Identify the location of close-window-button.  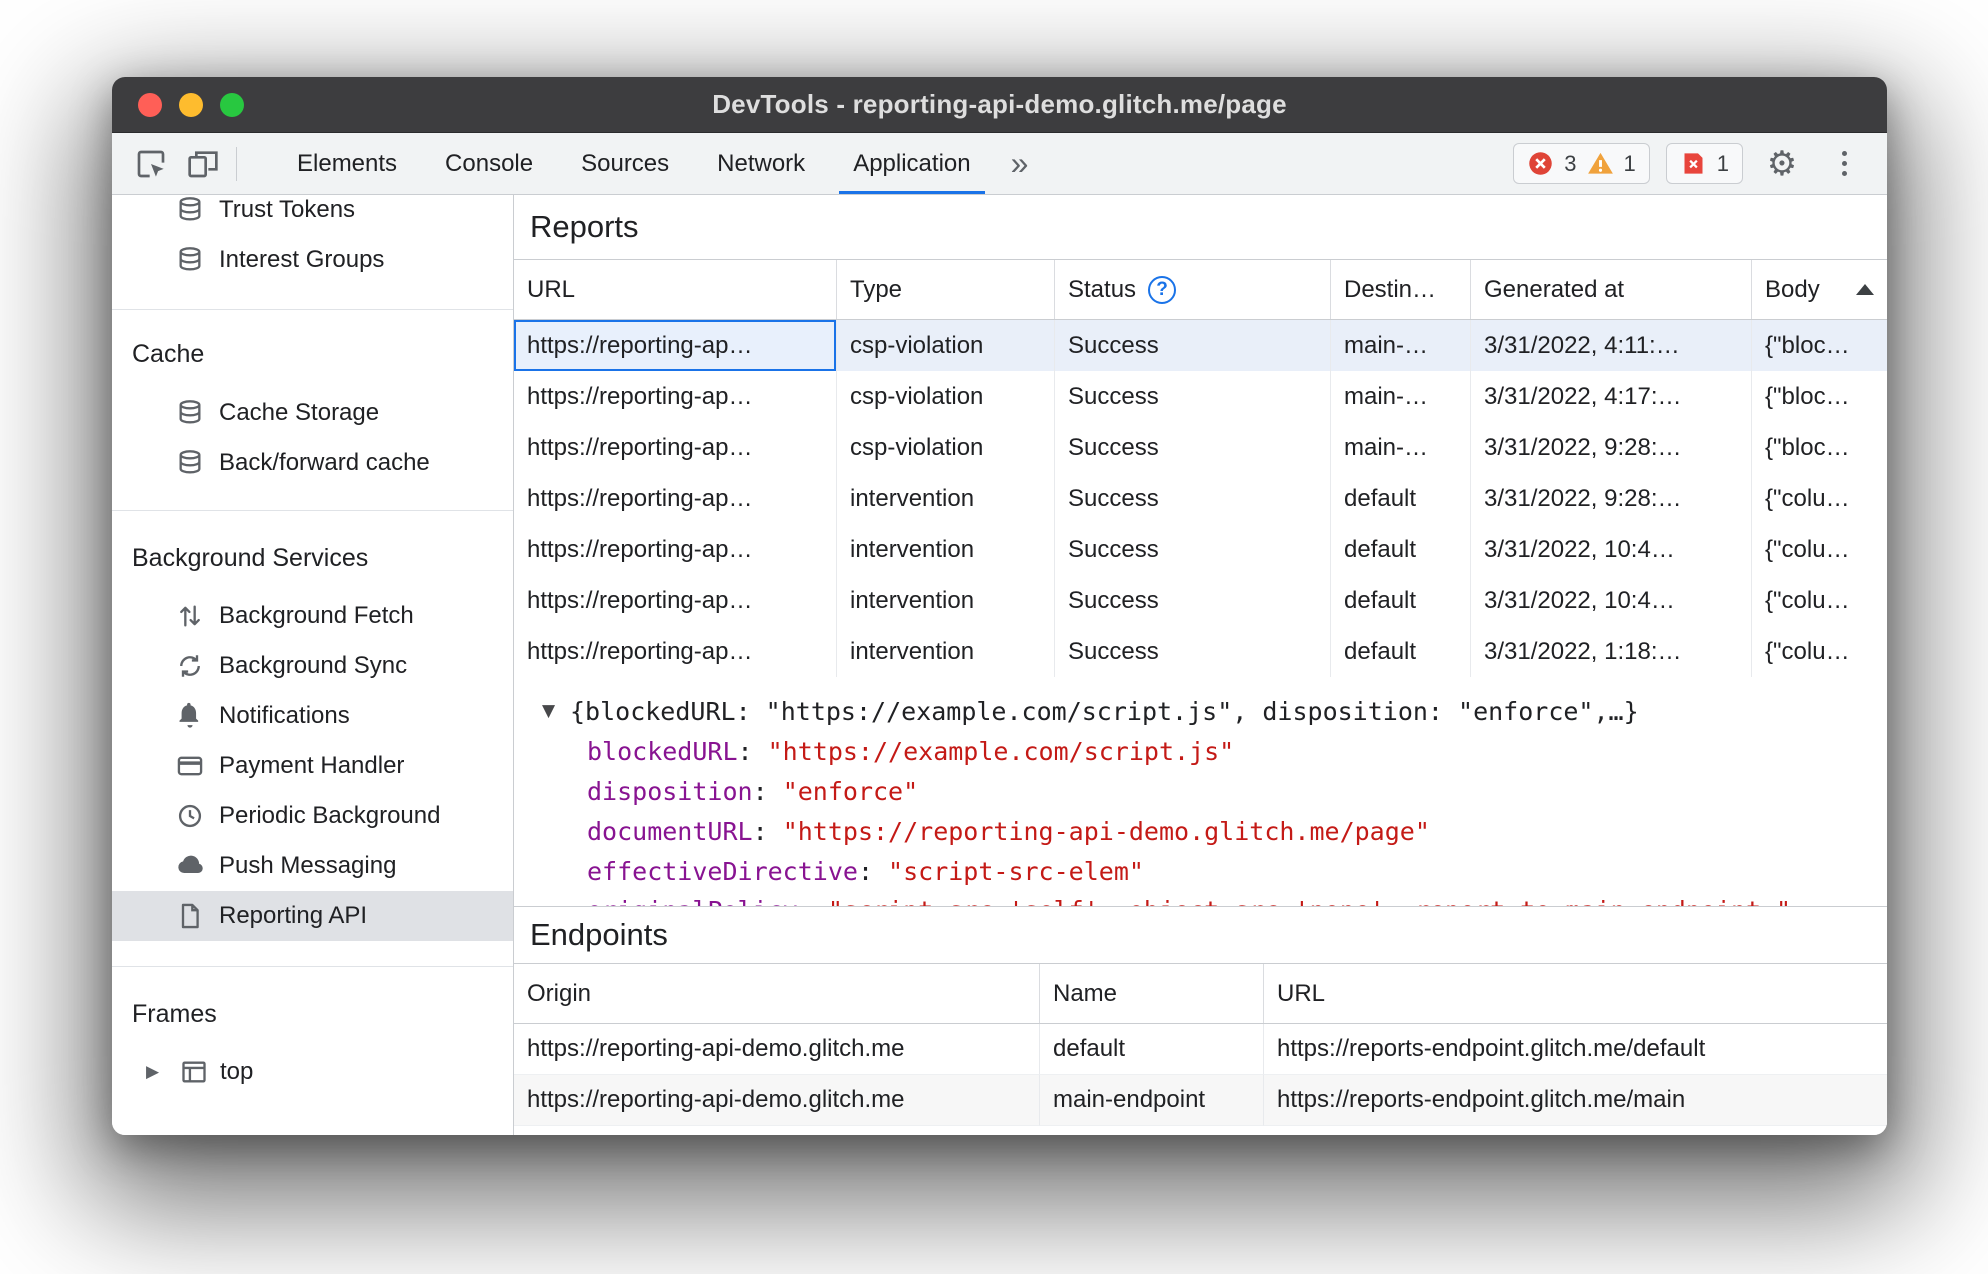
(150, 104).